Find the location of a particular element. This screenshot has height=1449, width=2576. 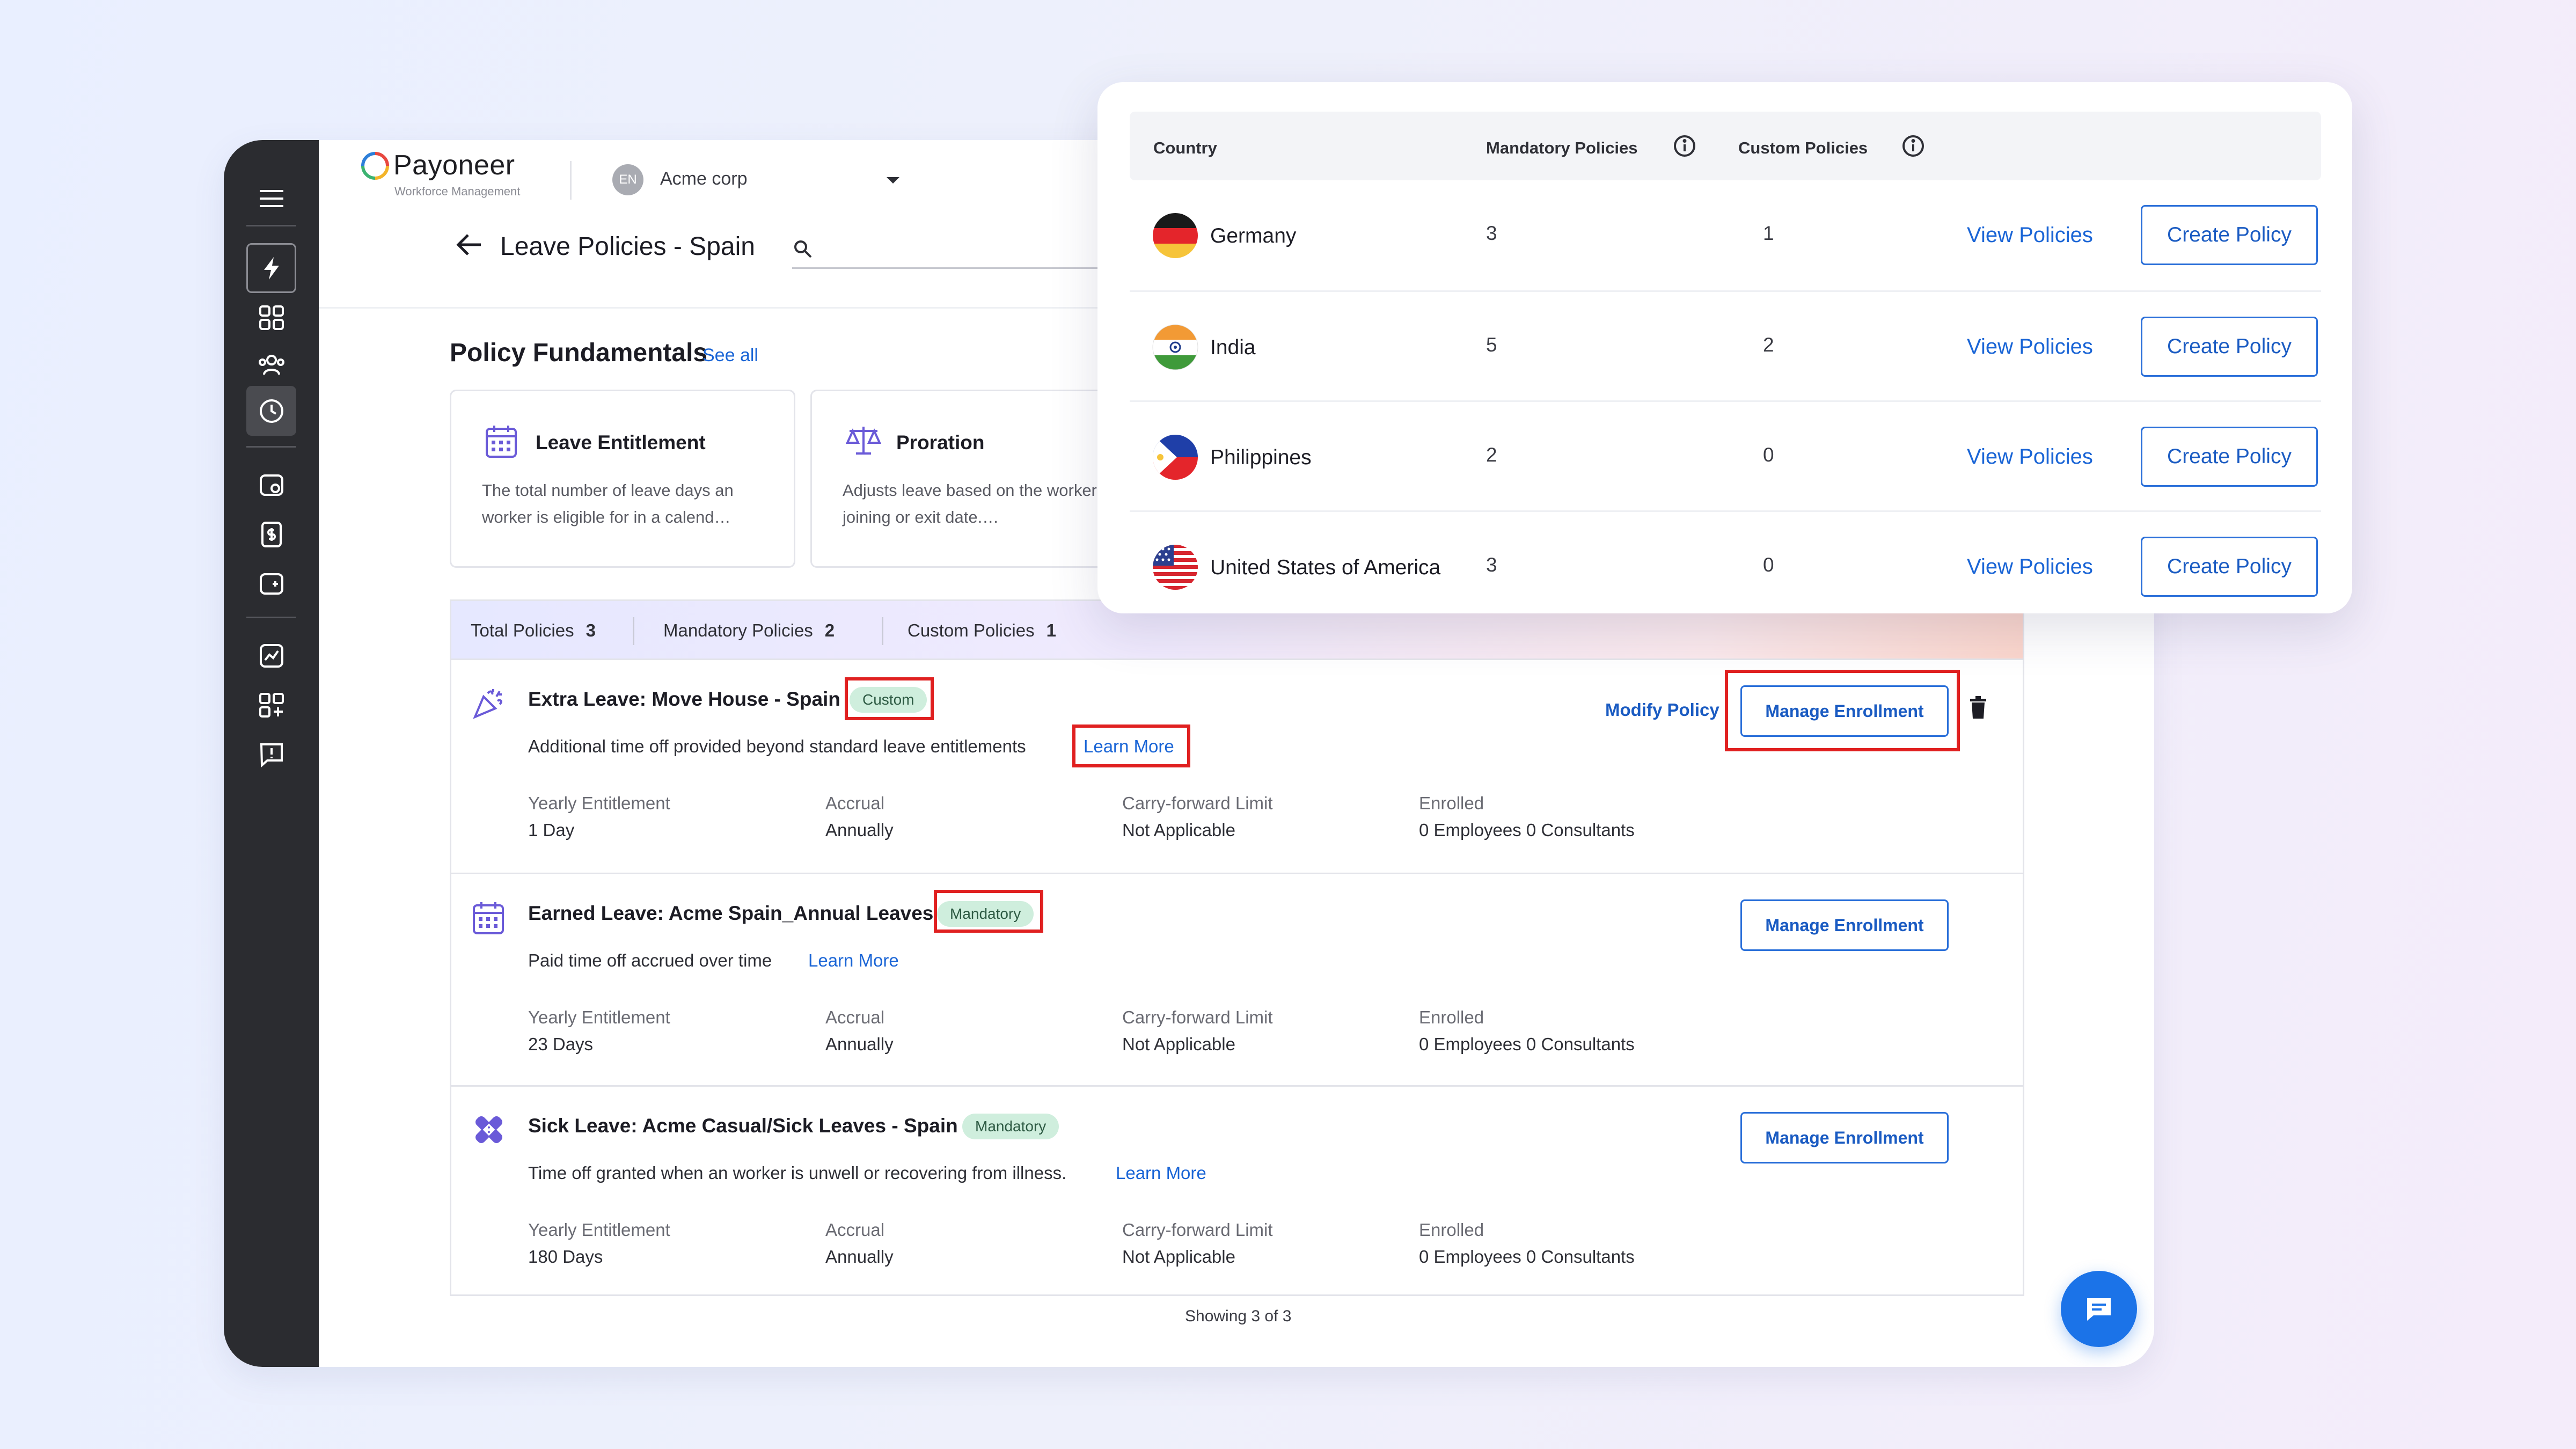

brand-name: Payoneer is located at coordinates (454, 165).